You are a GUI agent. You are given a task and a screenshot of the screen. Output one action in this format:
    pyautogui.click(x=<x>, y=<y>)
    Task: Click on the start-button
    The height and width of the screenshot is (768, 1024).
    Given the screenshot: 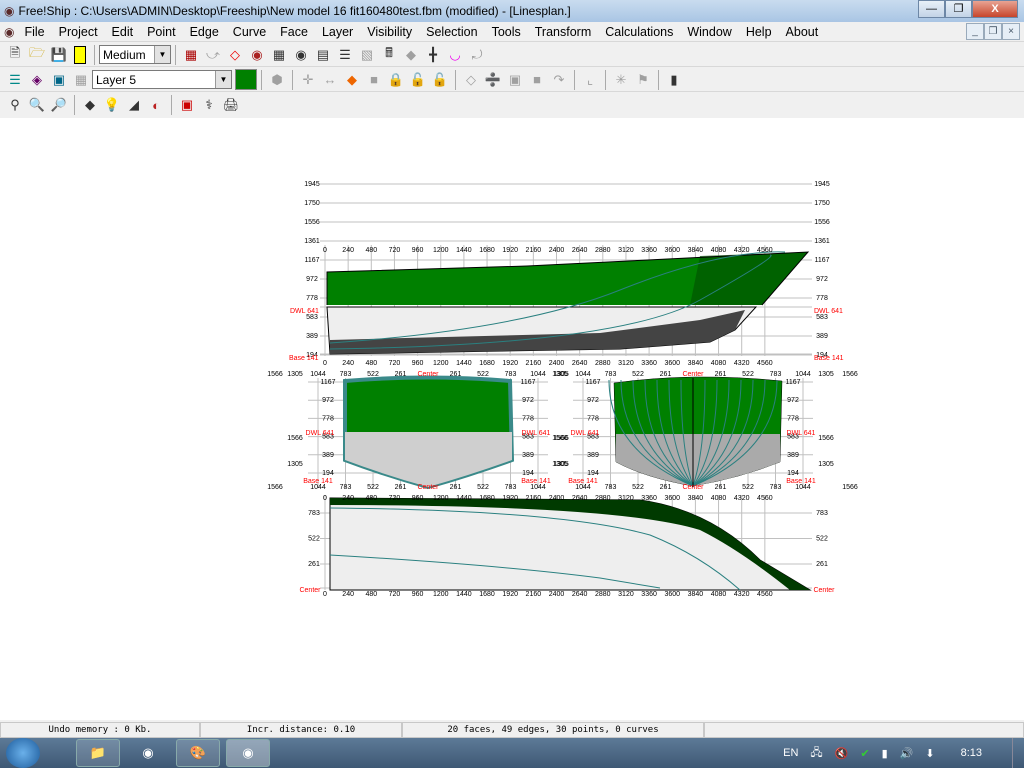 What is the action you would take?
    pyautogui.click(x=23, y=753)
    